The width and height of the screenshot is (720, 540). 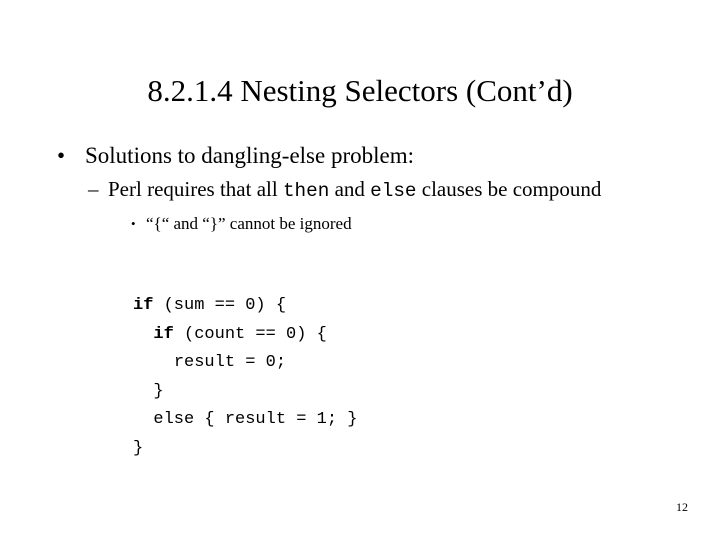 I want to click on code-line: result = 0;, so click(x=245, y=363).